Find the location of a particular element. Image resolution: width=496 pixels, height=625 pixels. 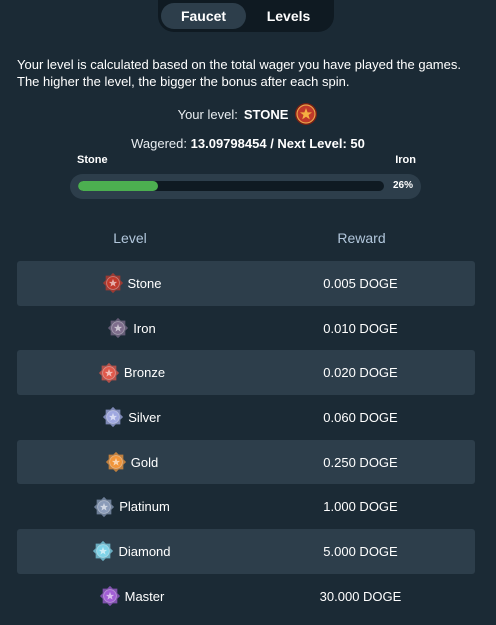

level-cell: Platinum is located at coordinates (131, 507).